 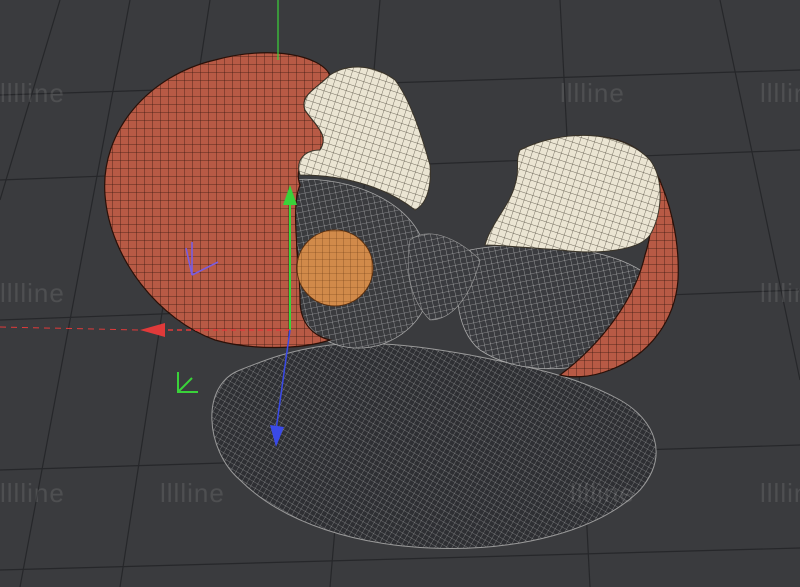 What do you see at coordinates (187, 382) in the screenshot?
I see `world-origin-icon` at bounding box center [187, 382].